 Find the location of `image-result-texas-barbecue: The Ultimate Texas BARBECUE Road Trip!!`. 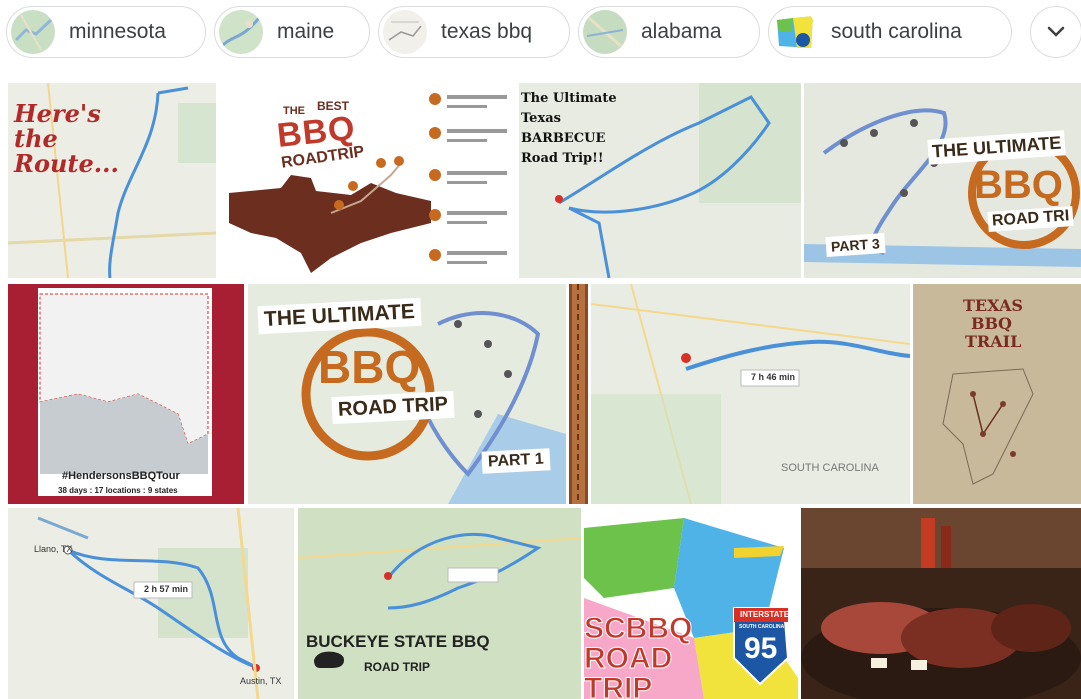

image-result-texas-barbecue: The Ultimate Texas BARBECUE Road Trip!! is located at coordinates (660, 180).